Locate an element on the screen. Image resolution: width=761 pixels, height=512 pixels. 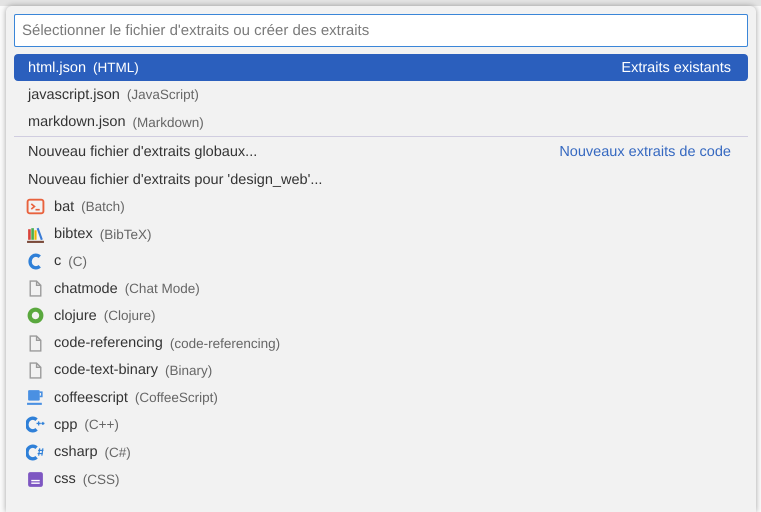
list-item: clojure (Clojure) is located at coordinates (381, 316).